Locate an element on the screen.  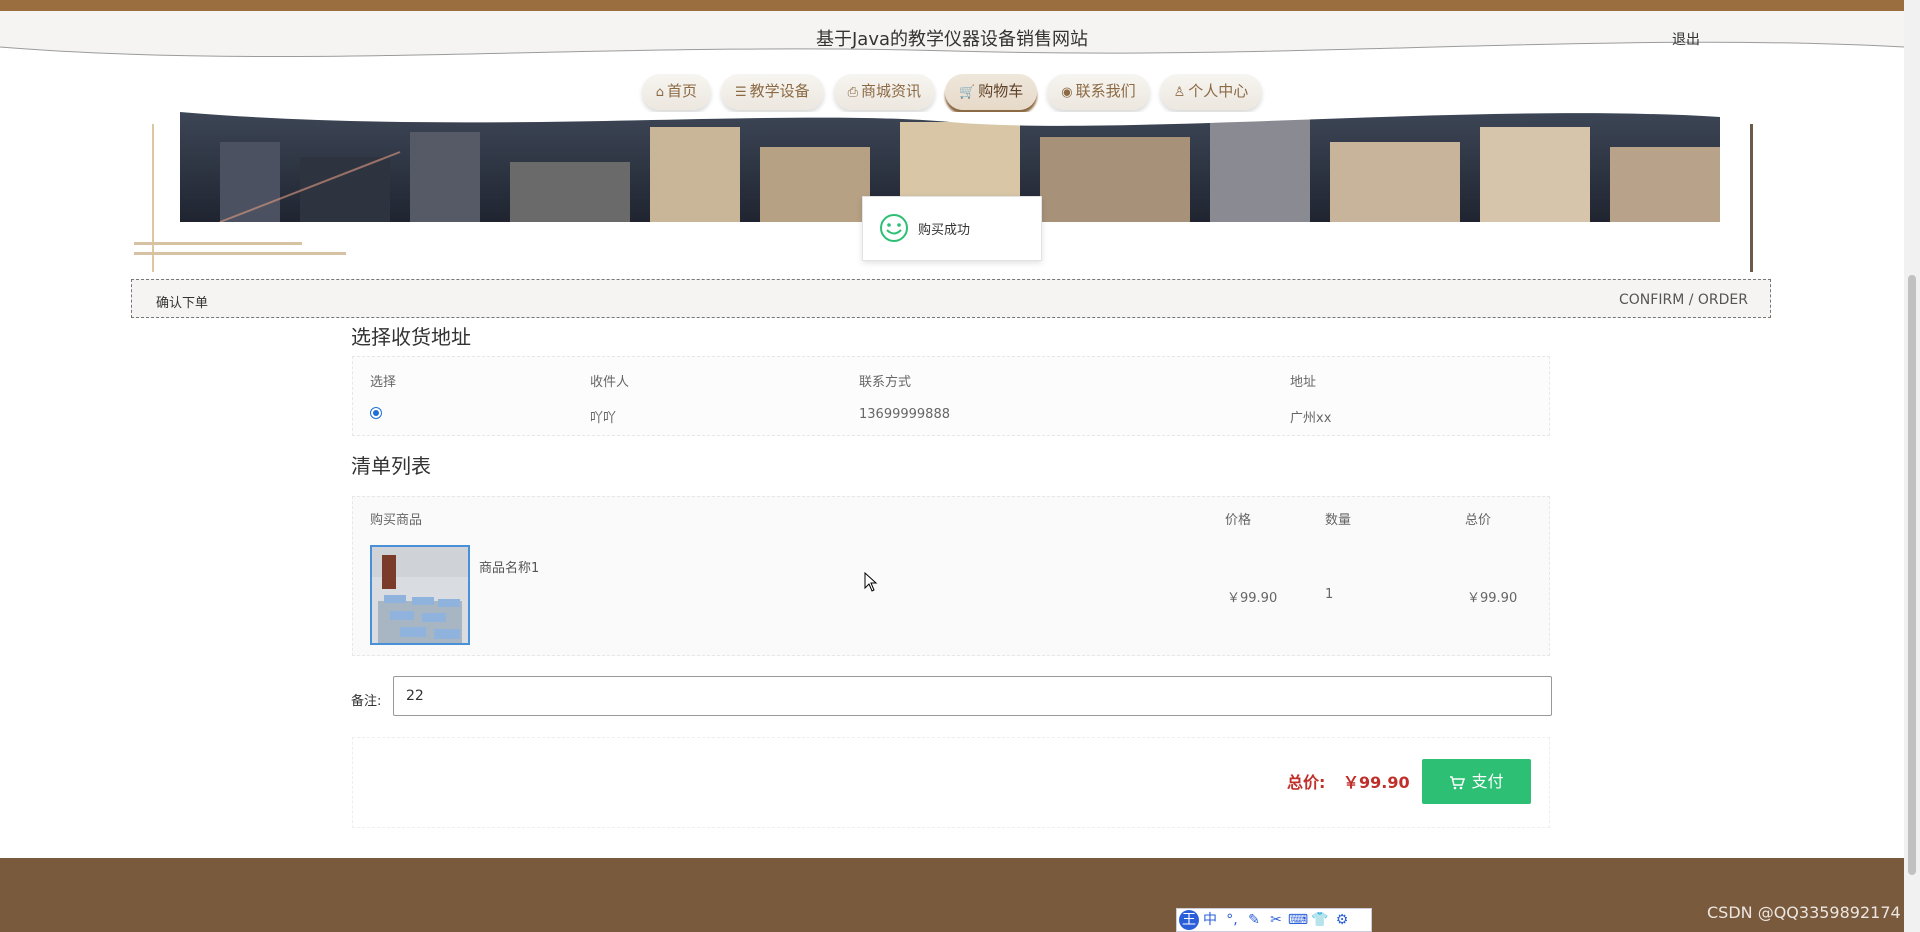
nav-cart-label: 购物车 is located at coordinates (1001, 91).